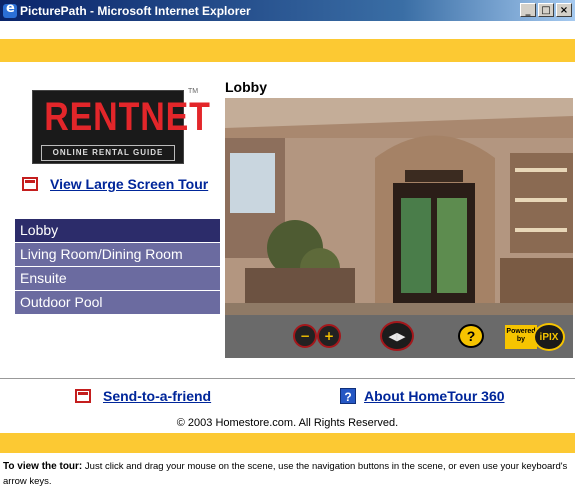 The image size is (575, 496). I want to click on scene-item-outdoor-pool: Outdoor Pool, so click(117, 302).